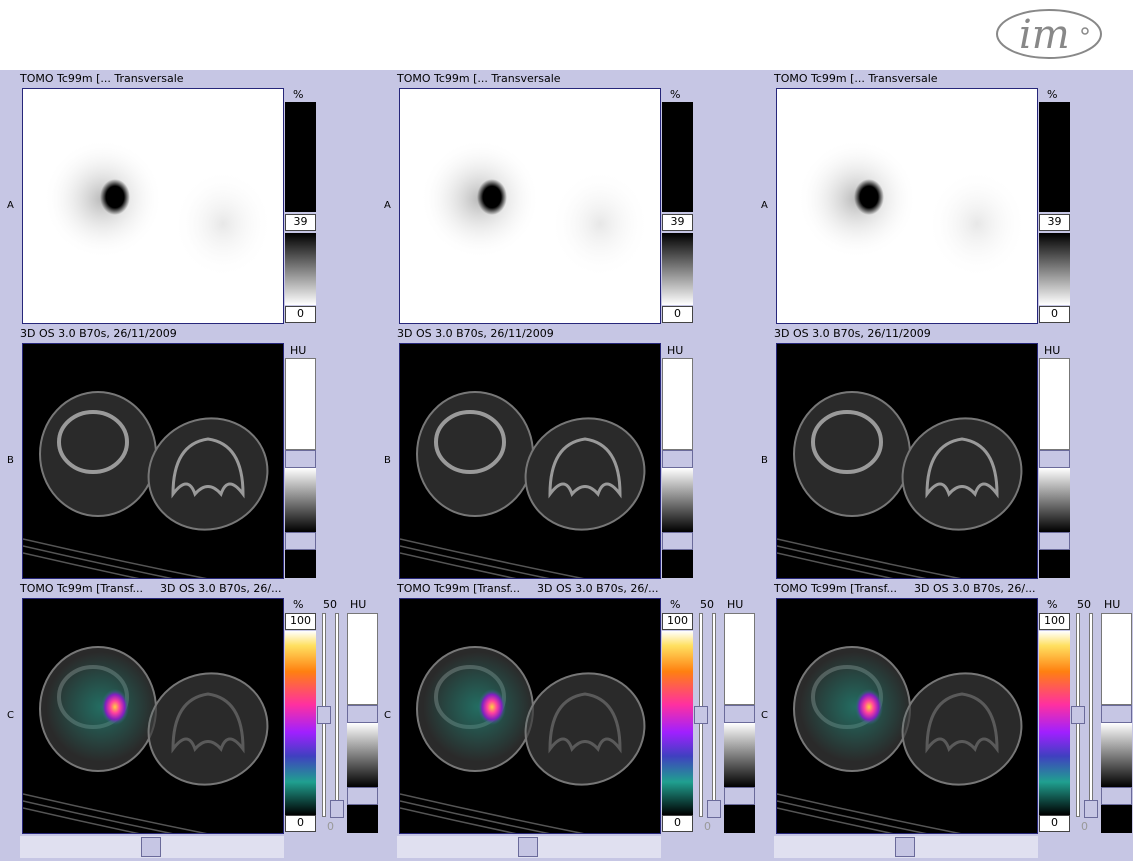 Image resolution: width=1133 pixels, height=861 pixels. I want to click on fusion-ct-unit: HU, so click(735, 604).